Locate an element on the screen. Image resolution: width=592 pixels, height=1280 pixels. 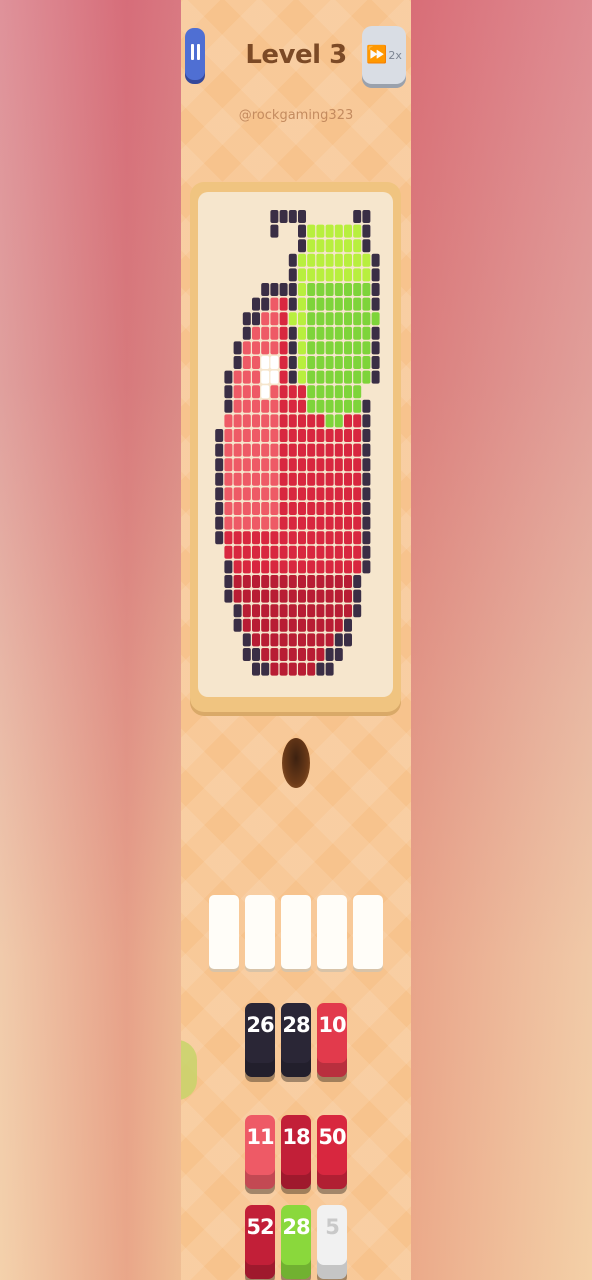
color-block: 5 is located at coordinates (332, 1242).